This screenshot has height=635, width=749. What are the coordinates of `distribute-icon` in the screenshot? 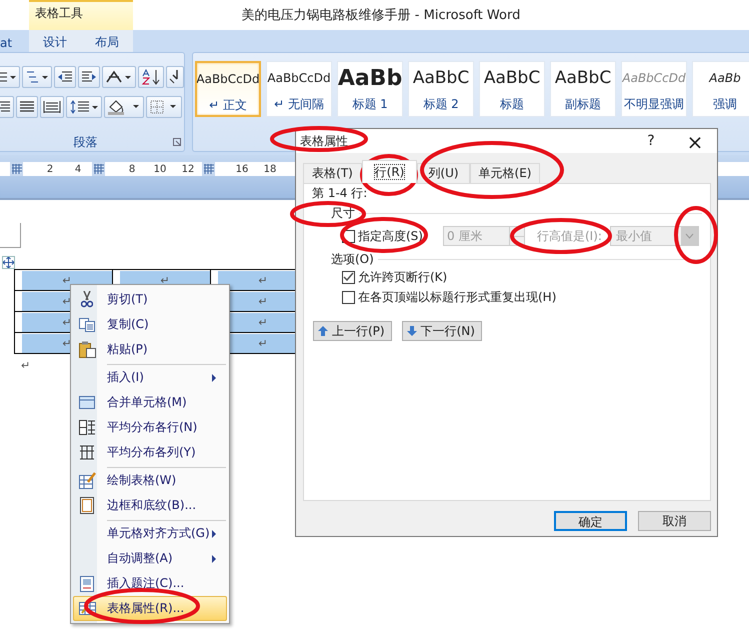 It's located at (52, 107).